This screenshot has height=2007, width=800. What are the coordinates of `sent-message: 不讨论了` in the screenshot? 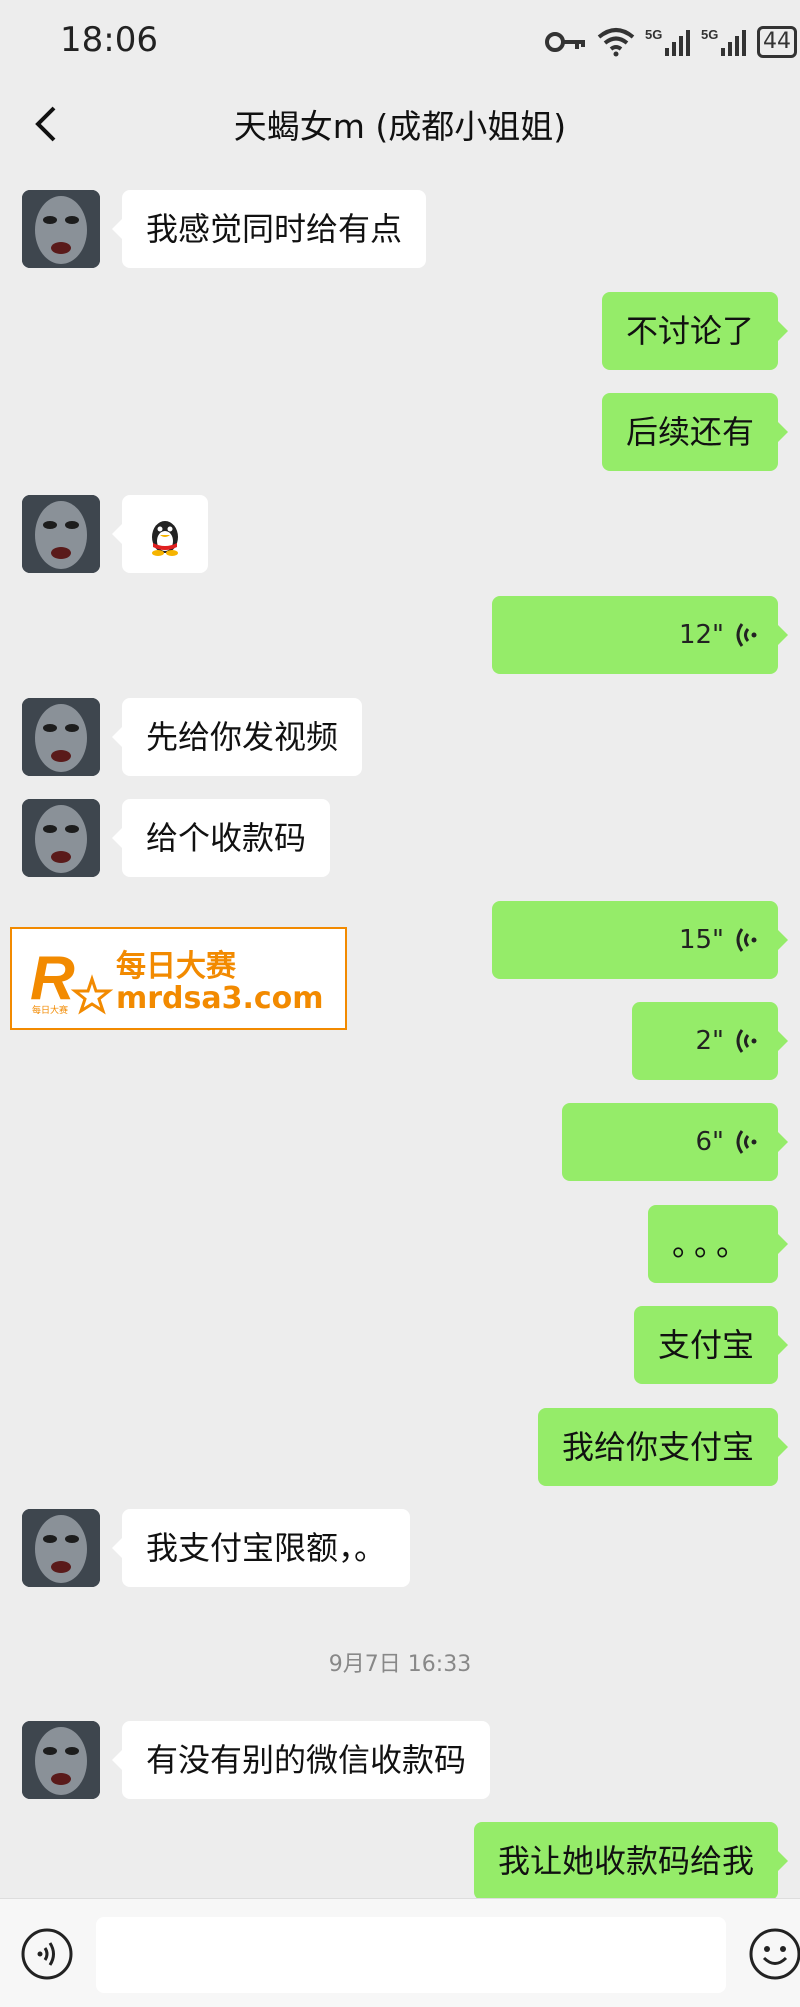 It's located at (695, 331).